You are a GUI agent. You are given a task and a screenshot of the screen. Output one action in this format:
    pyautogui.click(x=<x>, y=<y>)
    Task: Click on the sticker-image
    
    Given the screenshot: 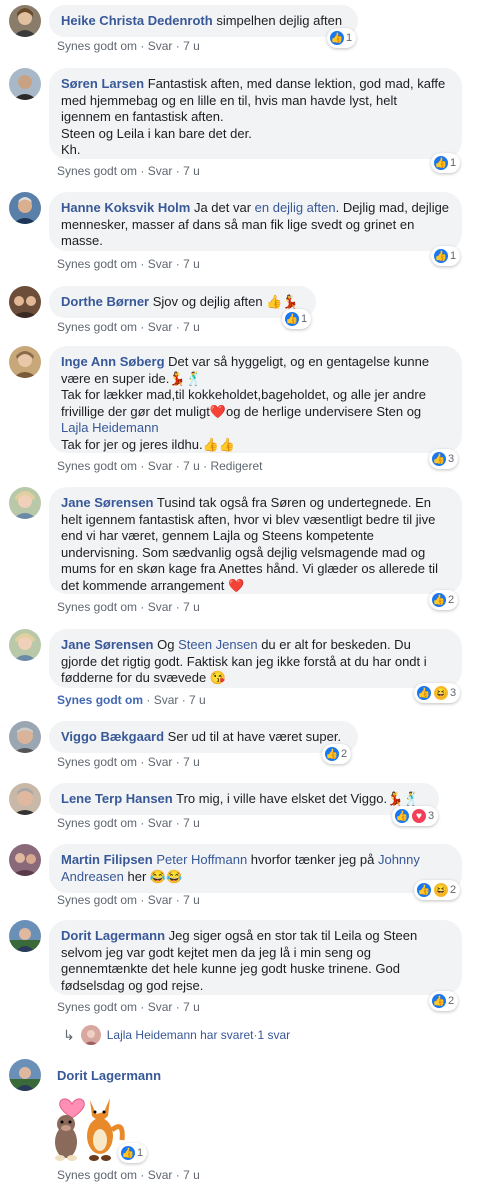 What is the action you would take?
    pyautogui.click(x=88, y=1129)
    